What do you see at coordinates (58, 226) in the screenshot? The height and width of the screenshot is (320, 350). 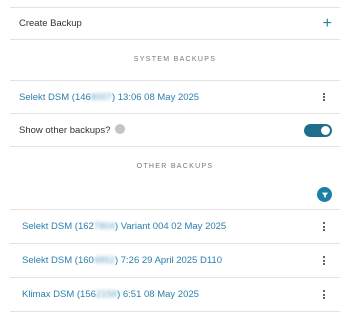 I see `backup-name-prefix: Selekt DSM (162` at bounding box center [58, 226].